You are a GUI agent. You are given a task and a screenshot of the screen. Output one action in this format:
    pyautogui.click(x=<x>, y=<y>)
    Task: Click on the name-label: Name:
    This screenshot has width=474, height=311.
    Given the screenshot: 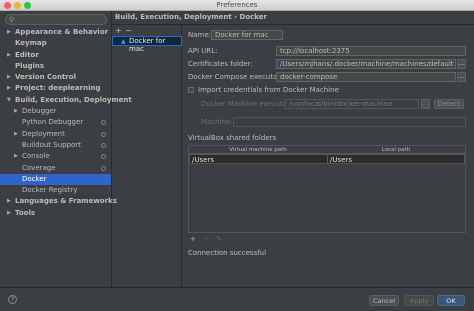 What is the action you would take?
    pyautogui.click(x=200, y=35)
    